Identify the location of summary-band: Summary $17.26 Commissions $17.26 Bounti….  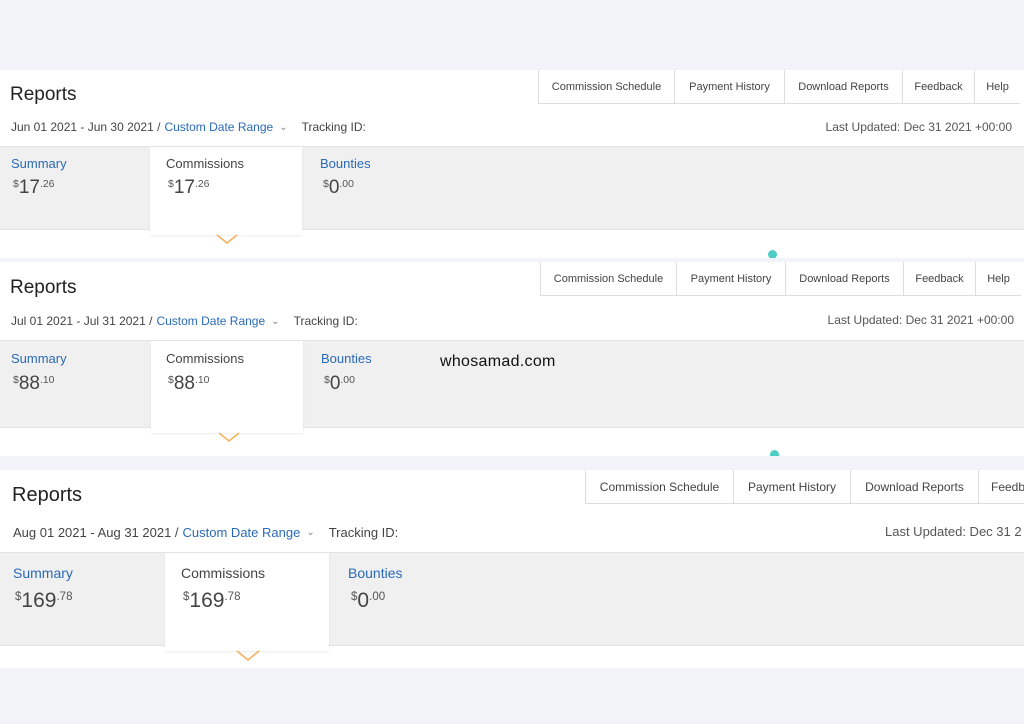
(512, 190).